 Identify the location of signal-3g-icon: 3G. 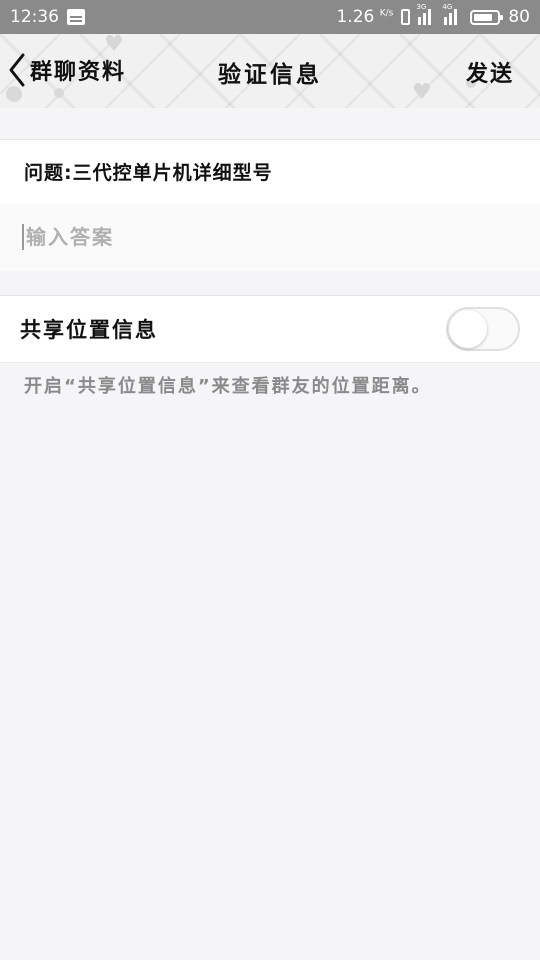
(426, 14).